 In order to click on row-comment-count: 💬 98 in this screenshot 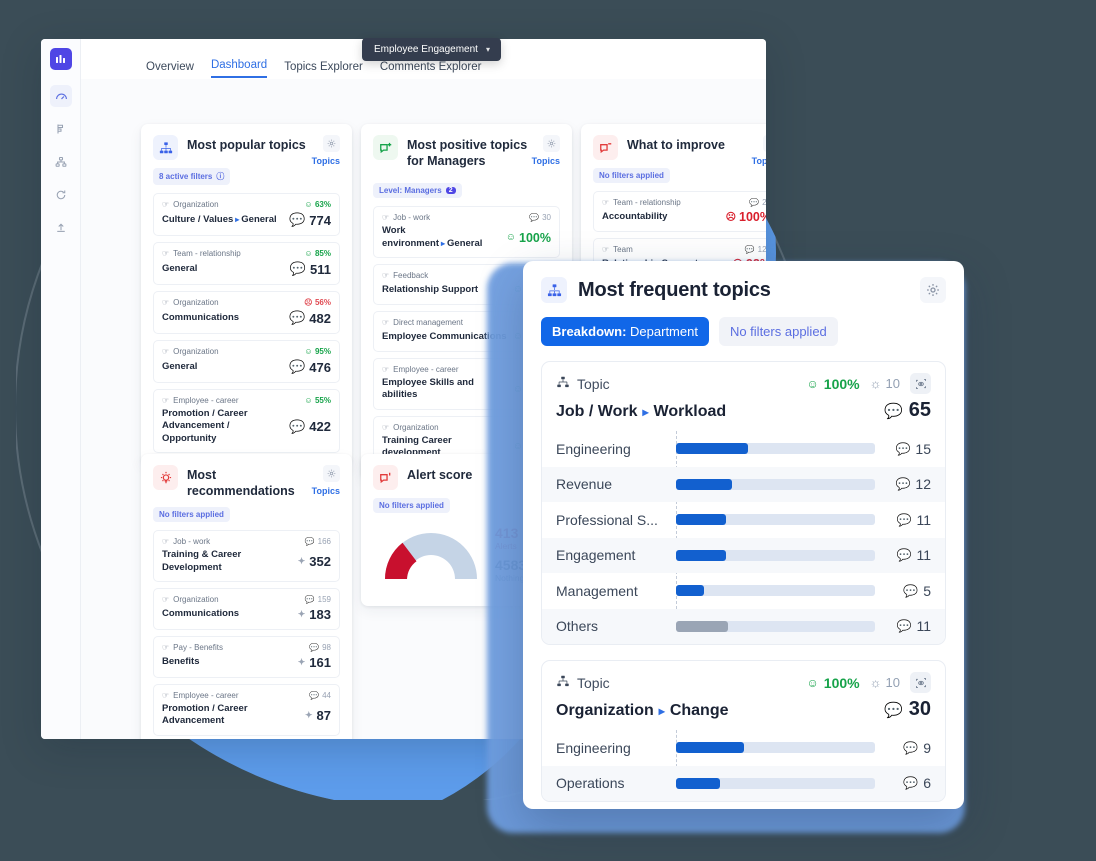, I will do `click(320, 647)`.